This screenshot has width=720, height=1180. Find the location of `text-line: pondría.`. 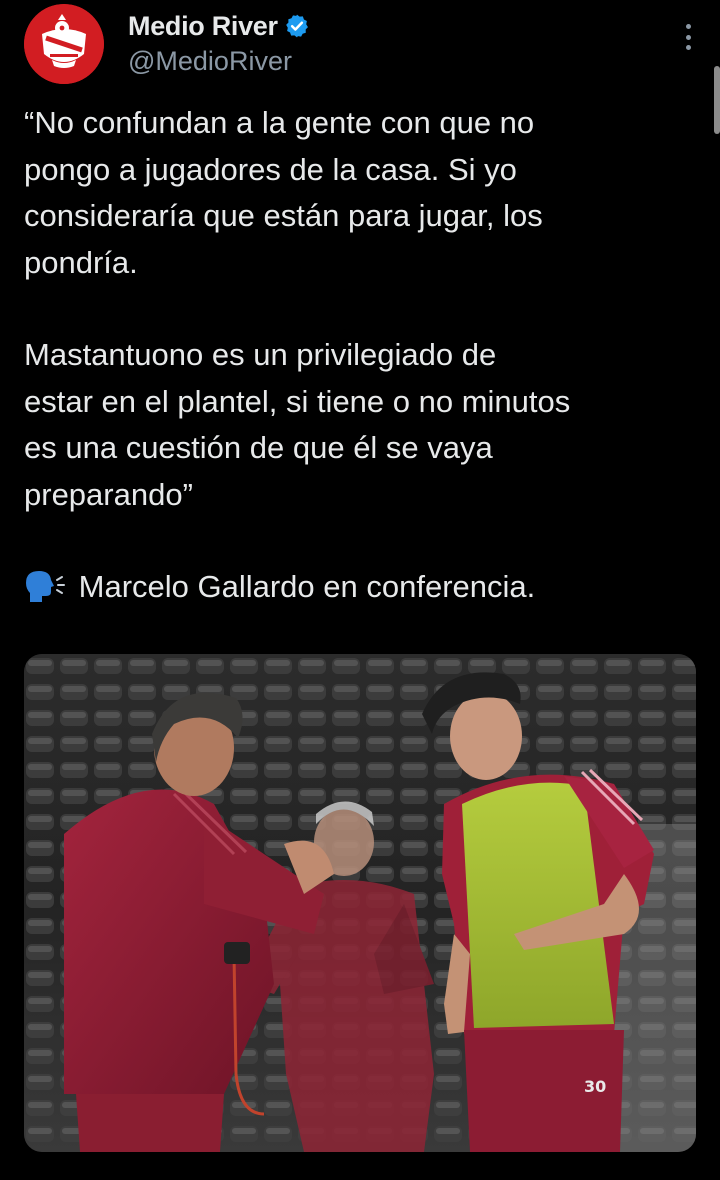

text-line: pondría. is located at coordinates (81, 262).